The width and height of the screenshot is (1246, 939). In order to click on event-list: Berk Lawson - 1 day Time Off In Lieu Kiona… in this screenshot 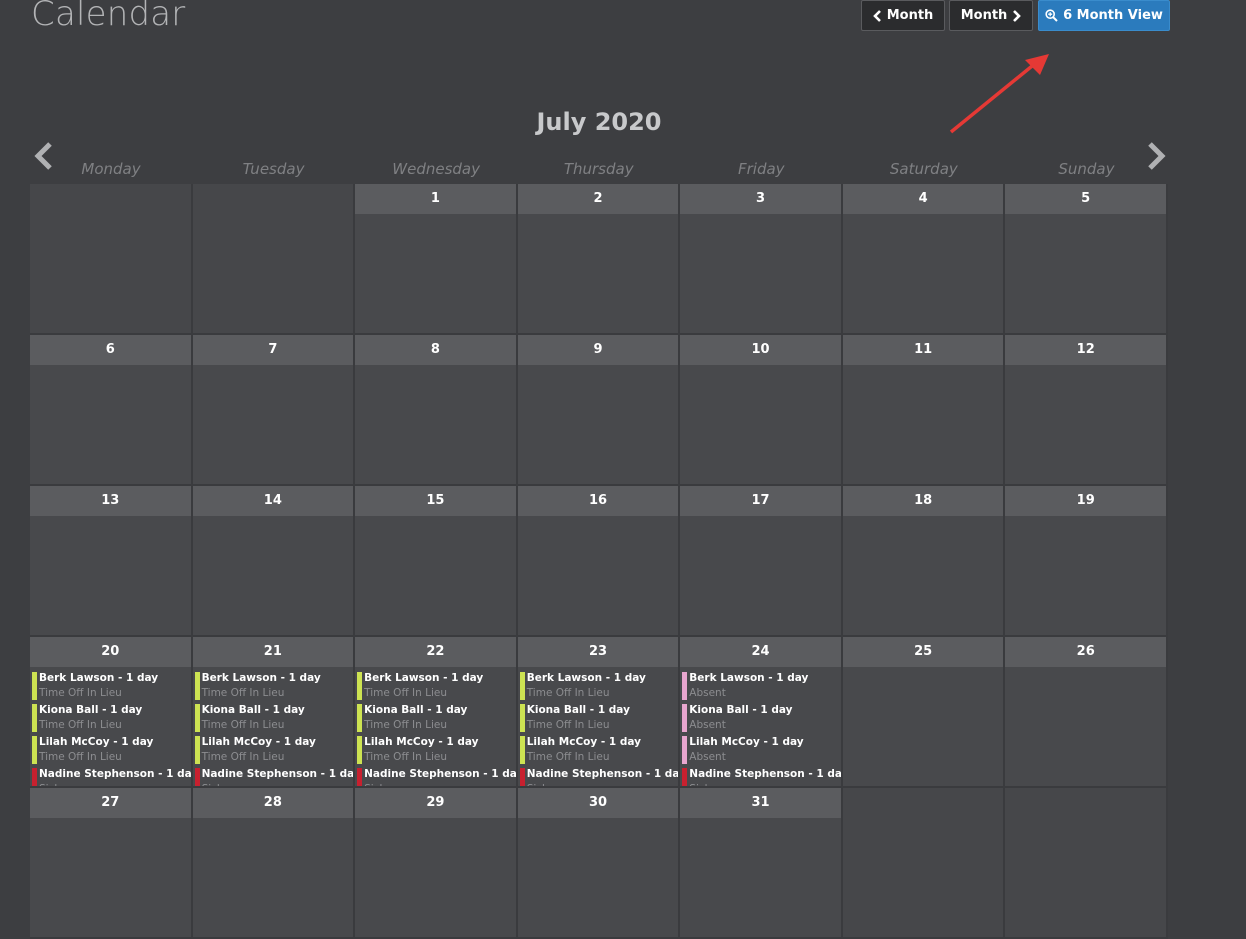, I will do `click(110, 726)`.